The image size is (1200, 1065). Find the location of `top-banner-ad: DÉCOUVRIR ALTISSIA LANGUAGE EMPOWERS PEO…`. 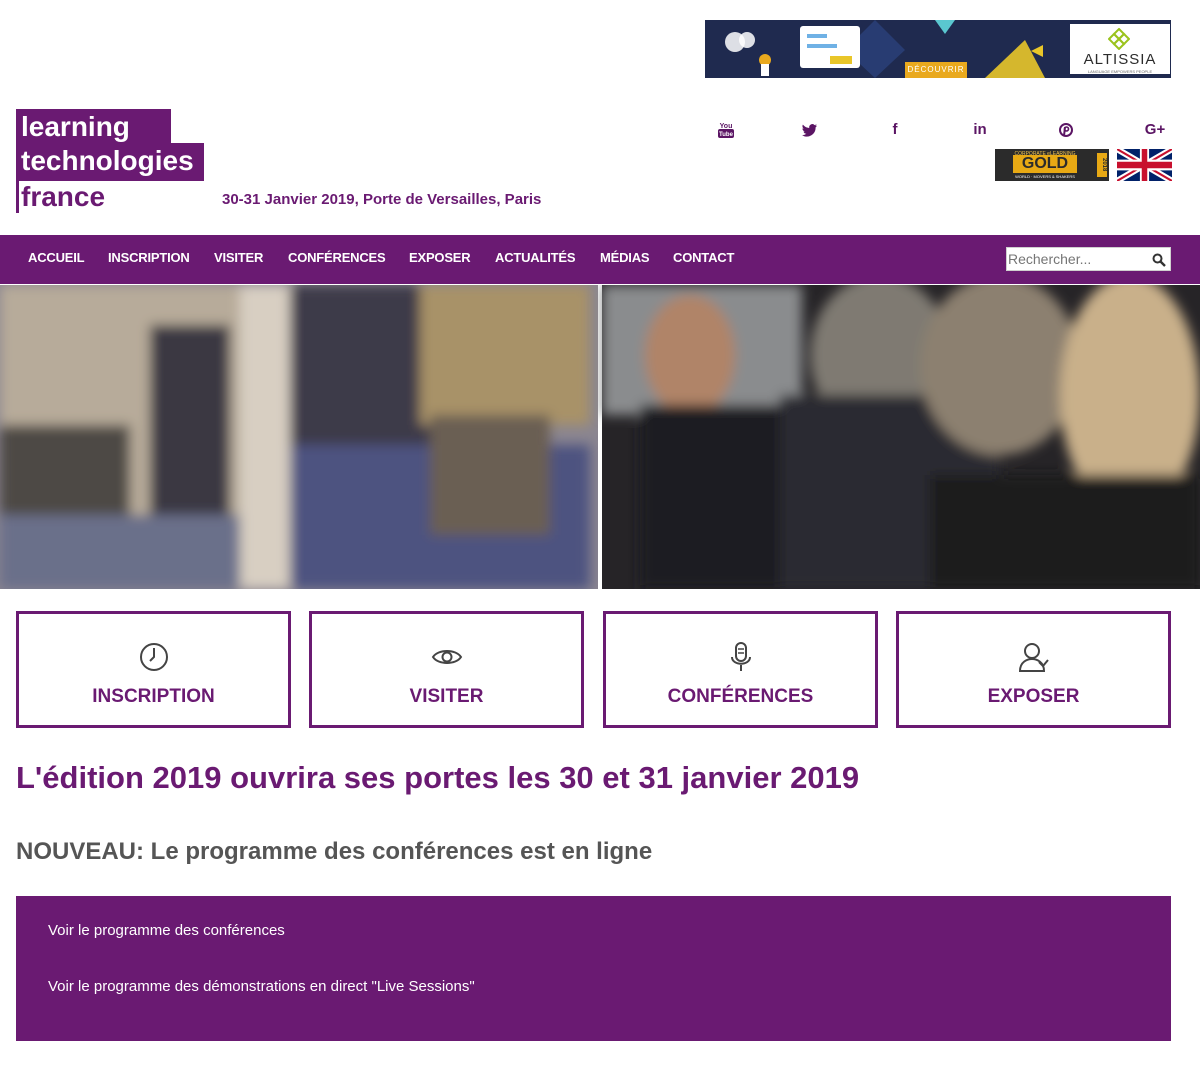

top-banner-ad: DÉCOUVRIR ALTISSIA LANGUAGE EMPOWERS PEO… is located at coordinates (938, 49).